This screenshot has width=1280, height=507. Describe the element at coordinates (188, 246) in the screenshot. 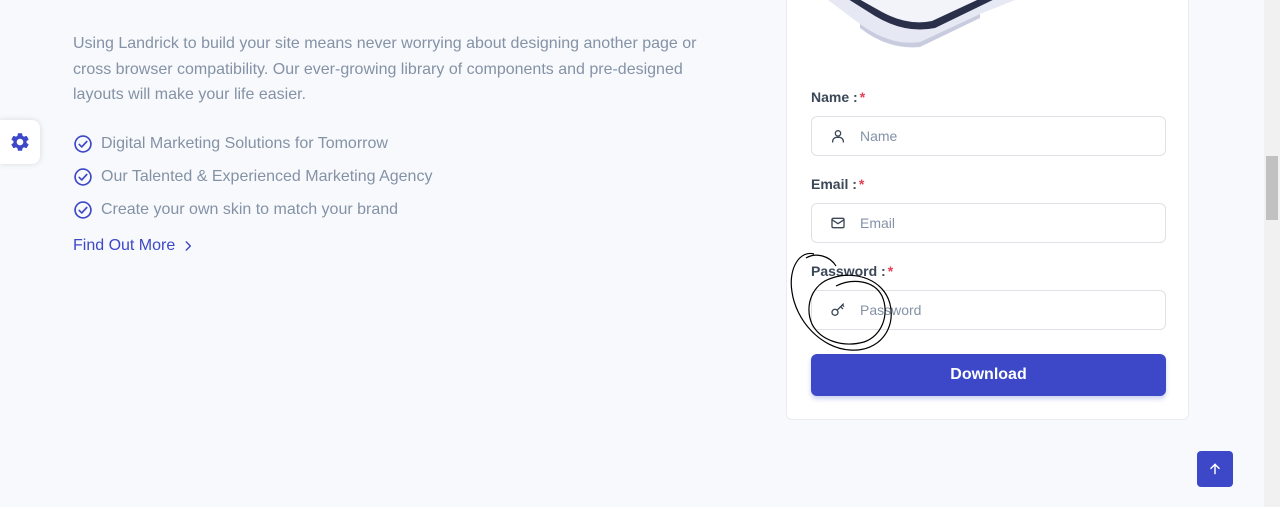

I see `chevron-right-icon` at that location.